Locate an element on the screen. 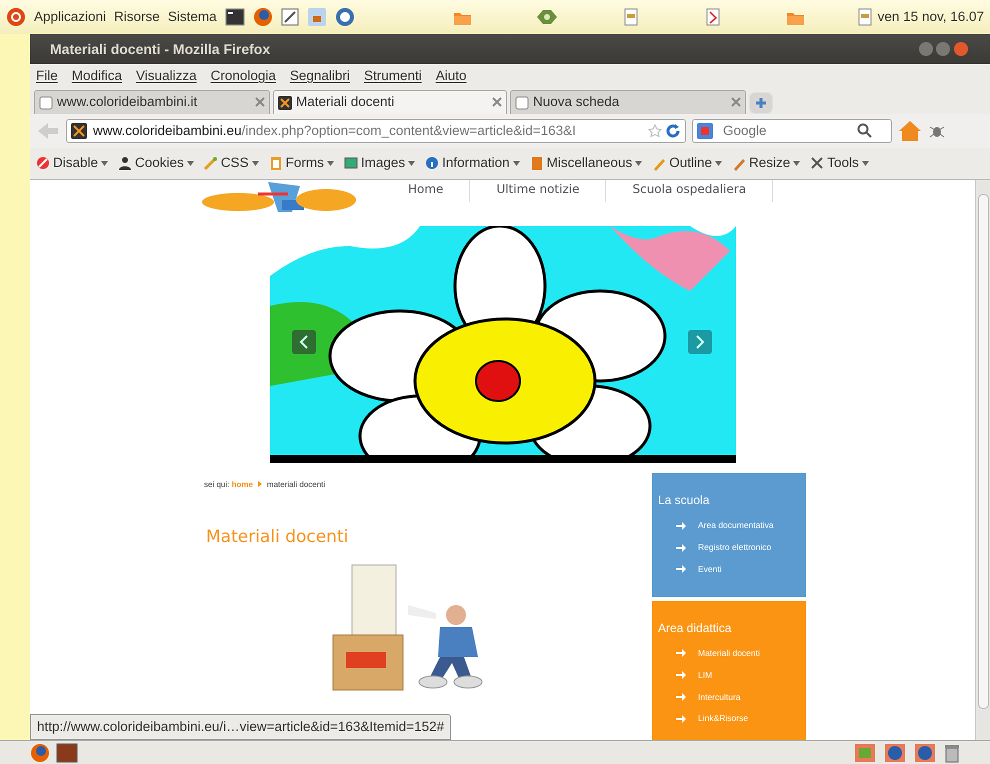 The height and width of the screenshot is (764, 990). toolbar-menu: Tools is located at coordinates (839, 163).